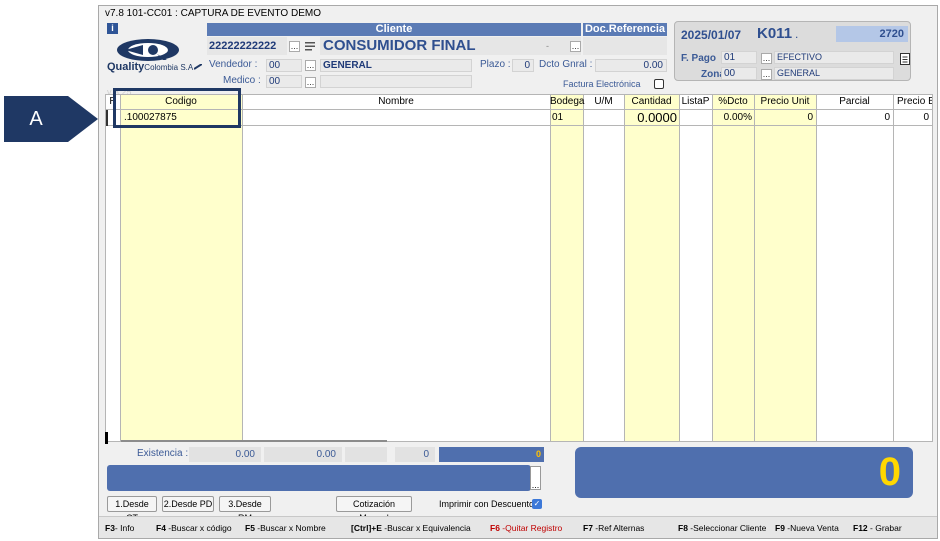  What do you see at coordinates (132, 509) in the screenshot?
I see `desde-ct-button: 1.Desde CT` at bounding box center [132, 509].